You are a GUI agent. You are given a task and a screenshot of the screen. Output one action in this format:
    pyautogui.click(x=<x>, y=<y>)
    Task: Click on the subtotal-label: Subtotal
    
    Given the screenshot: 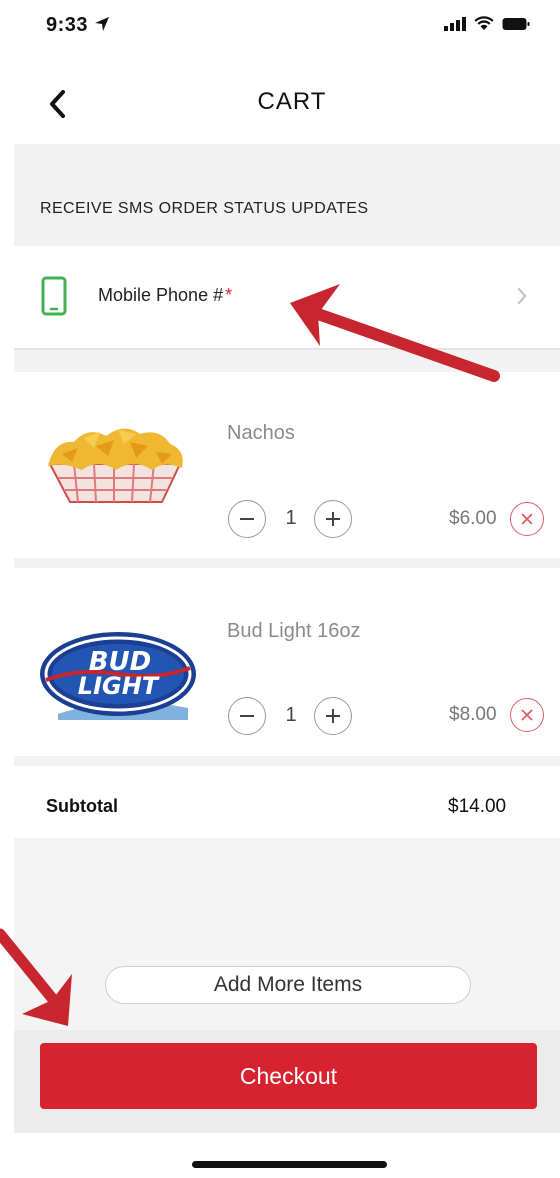 What is the action you would take?
    pyautogui.click(x=82, y=806)
    